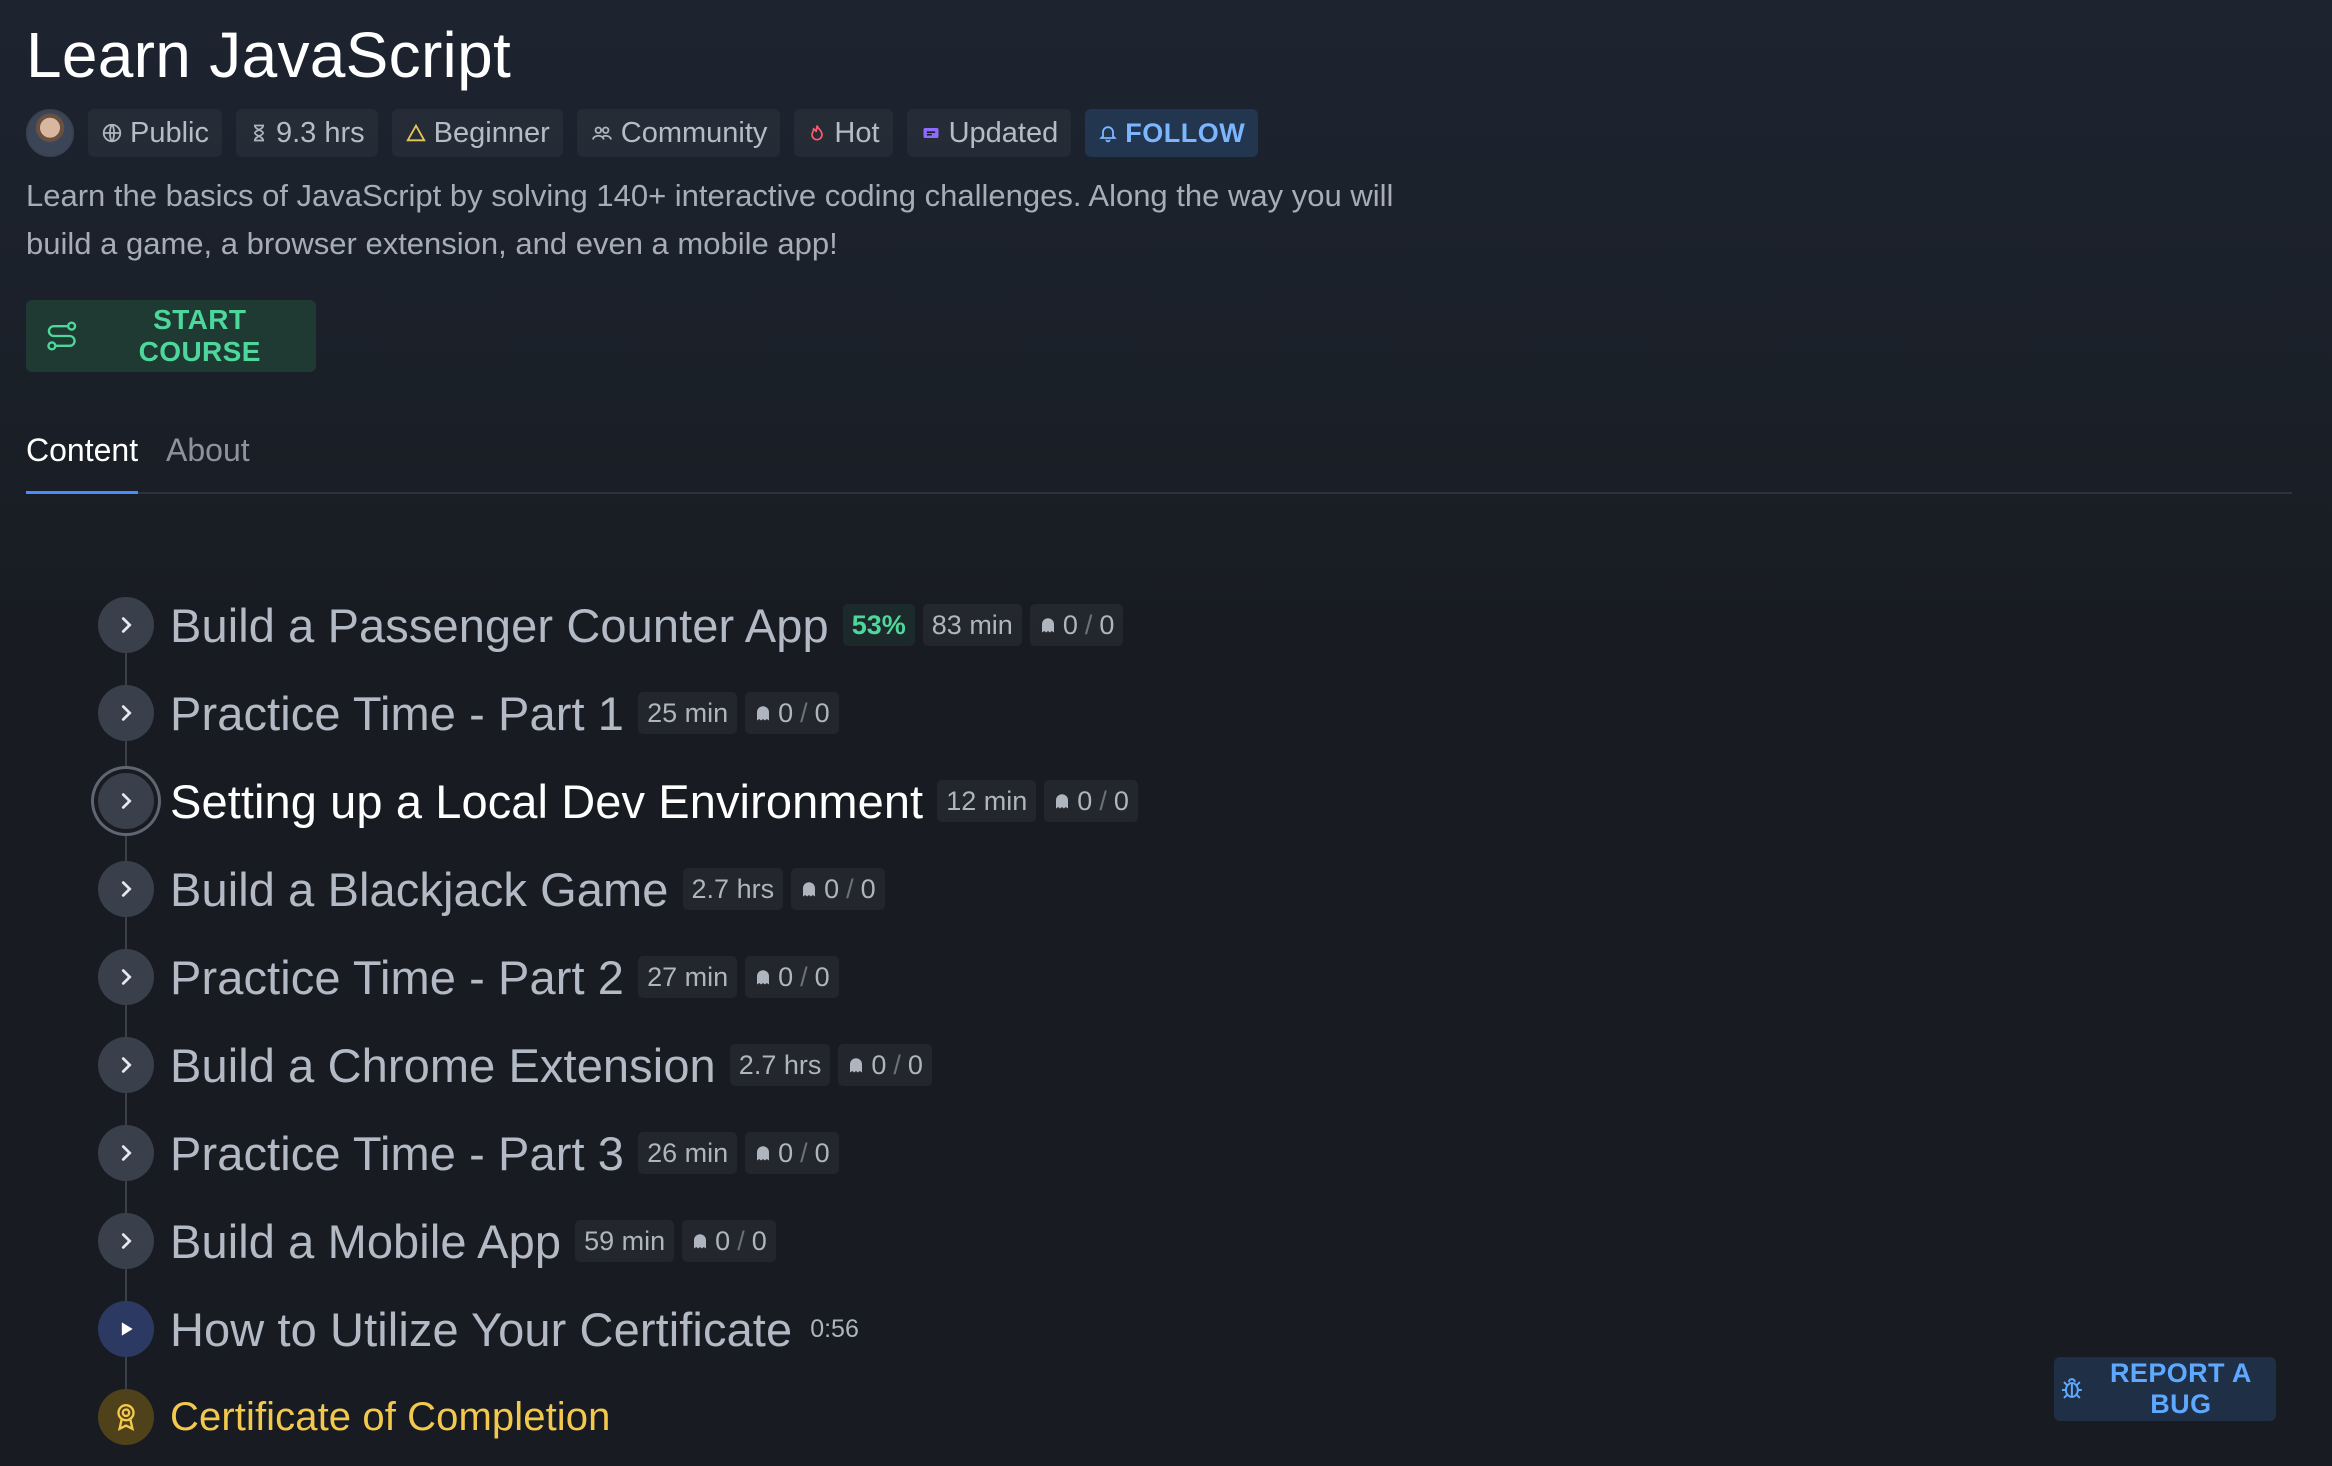 The image size is (2332, 1466). I want to click on globe-icon, so click(112, 133).